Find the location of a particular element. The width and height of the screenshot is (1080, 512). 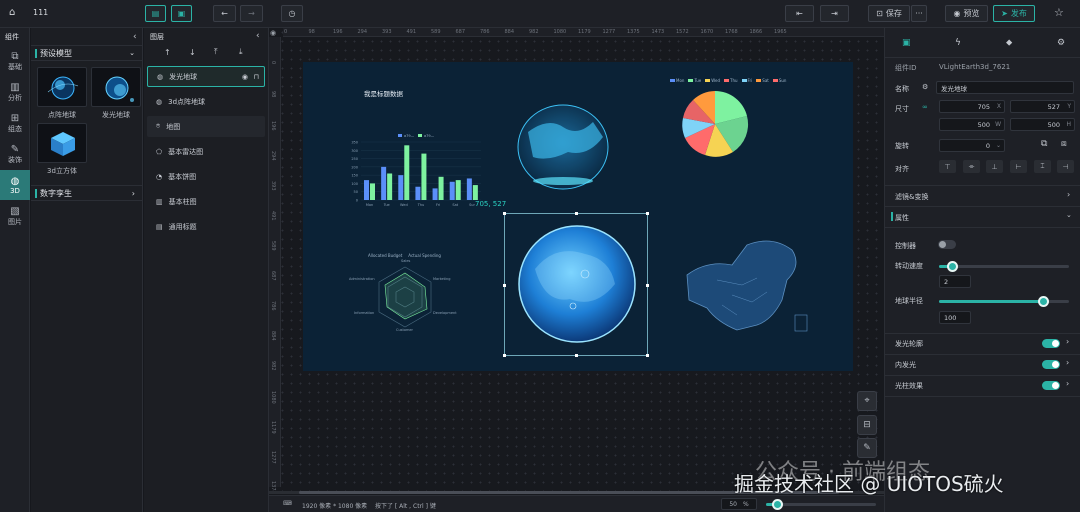

align-left-button: ⊢ is located at coordinates (1018, 166).